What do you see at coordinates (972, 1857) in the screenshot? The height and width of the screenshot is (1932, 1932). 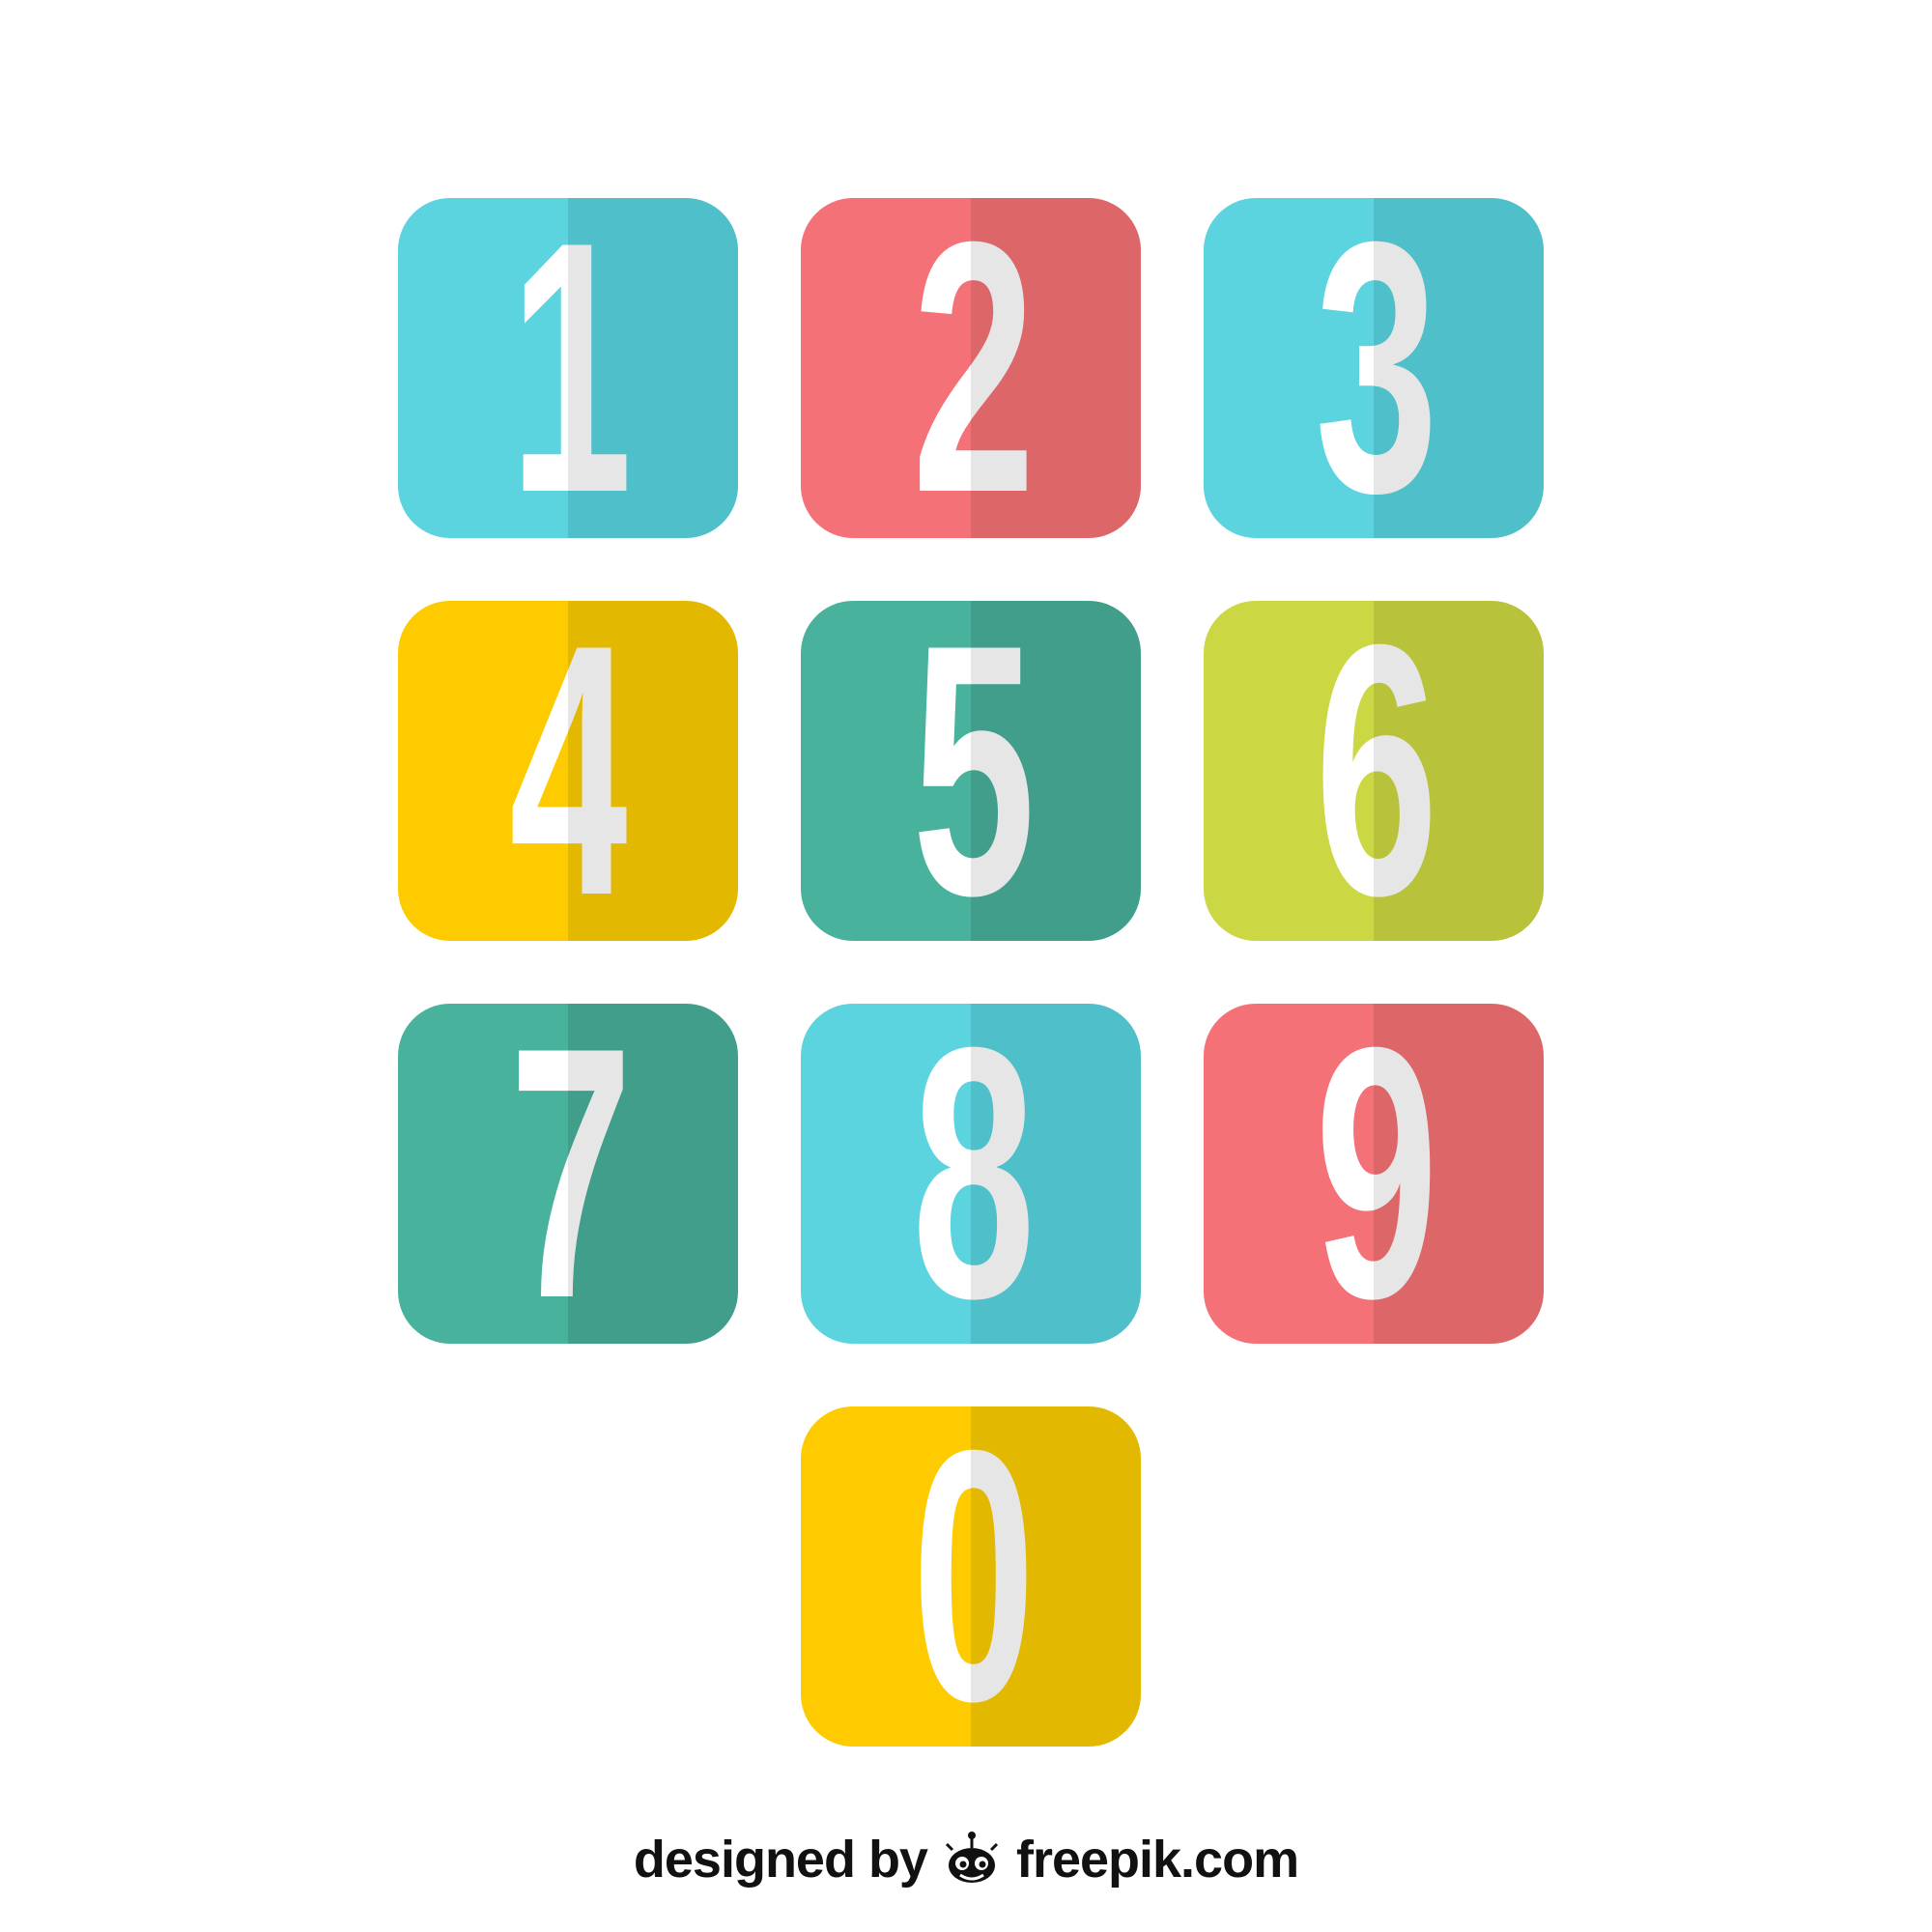 I see `freepik-logo-icon` at bounding box center [972, 1857].